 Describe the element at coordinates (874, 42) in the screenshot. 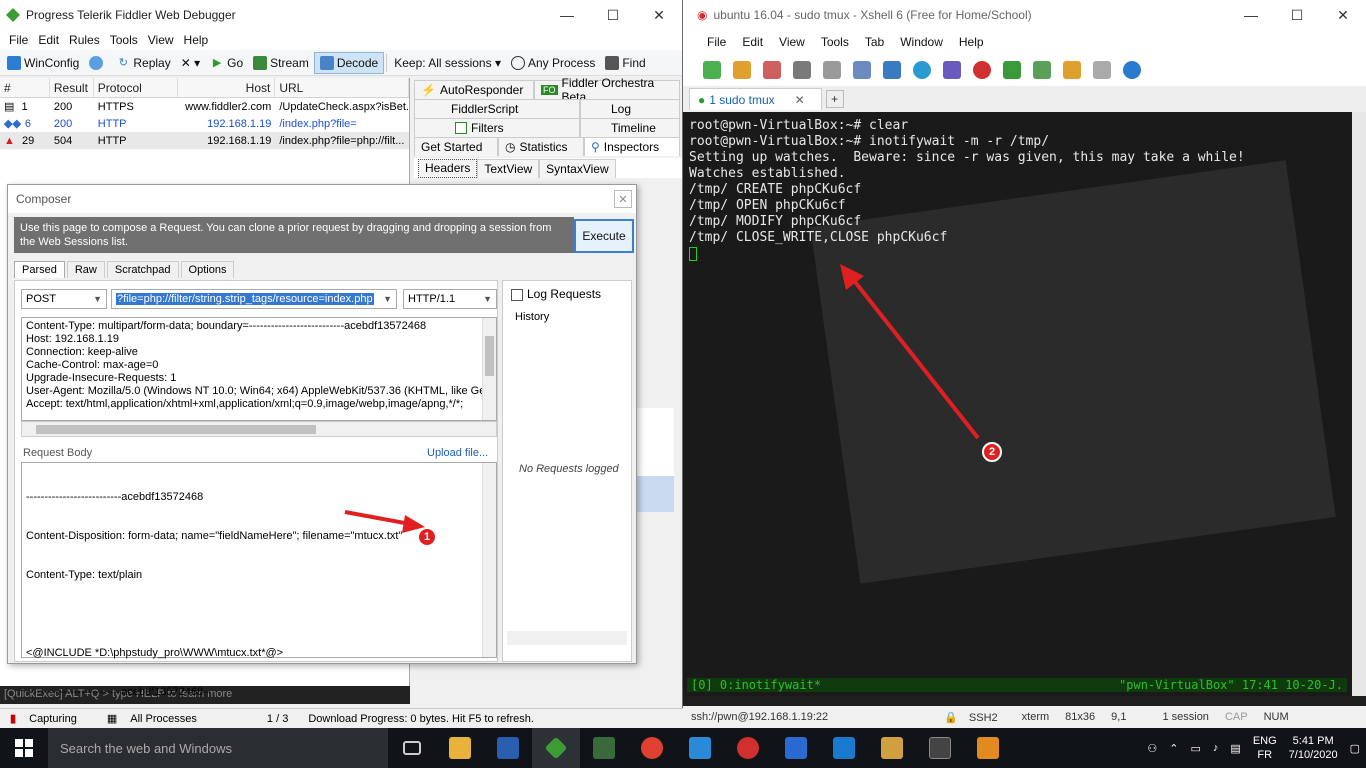

I see `menu-tab: Tab` at that location.